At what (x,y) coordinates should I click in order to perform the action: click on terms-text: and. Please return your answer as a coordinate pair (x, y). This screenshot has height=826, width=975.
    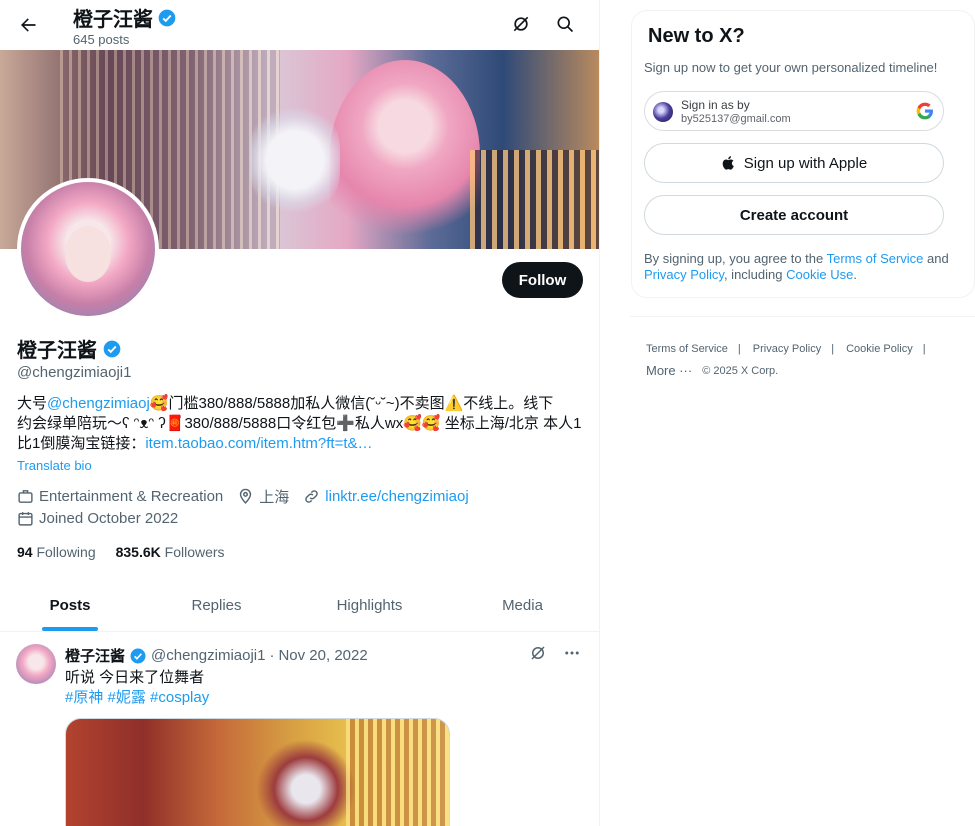
    Looking at the image, I should click on (936, 258).